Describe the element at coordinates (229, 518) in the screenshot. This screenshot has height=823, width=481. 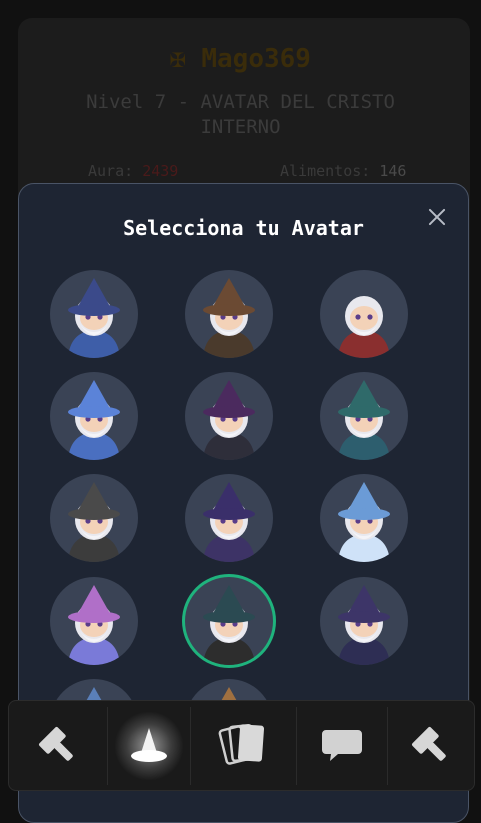
I see `avatar-option-wizard-purple-hat-girl` at that location.